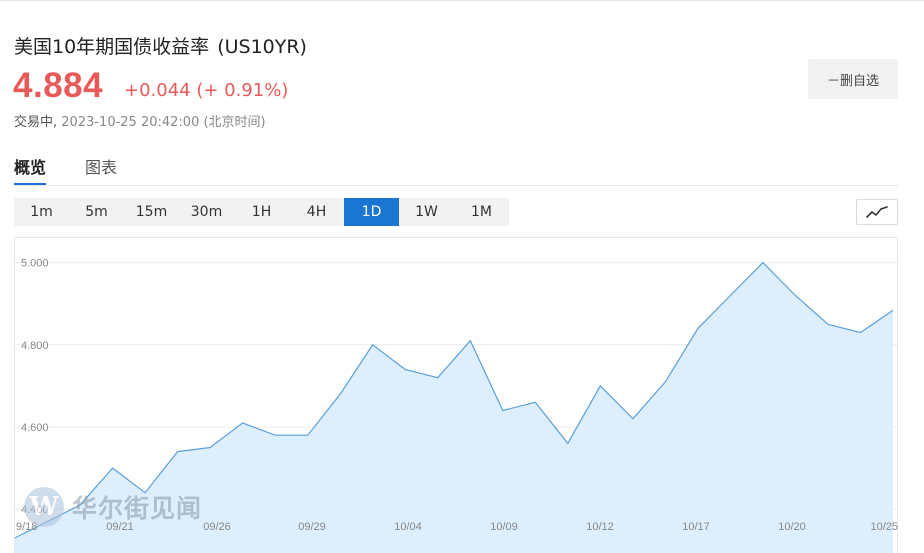 This screenshot has height=553, width=924. I want to click on x-tick-label: 10/12, so click(600, 527).